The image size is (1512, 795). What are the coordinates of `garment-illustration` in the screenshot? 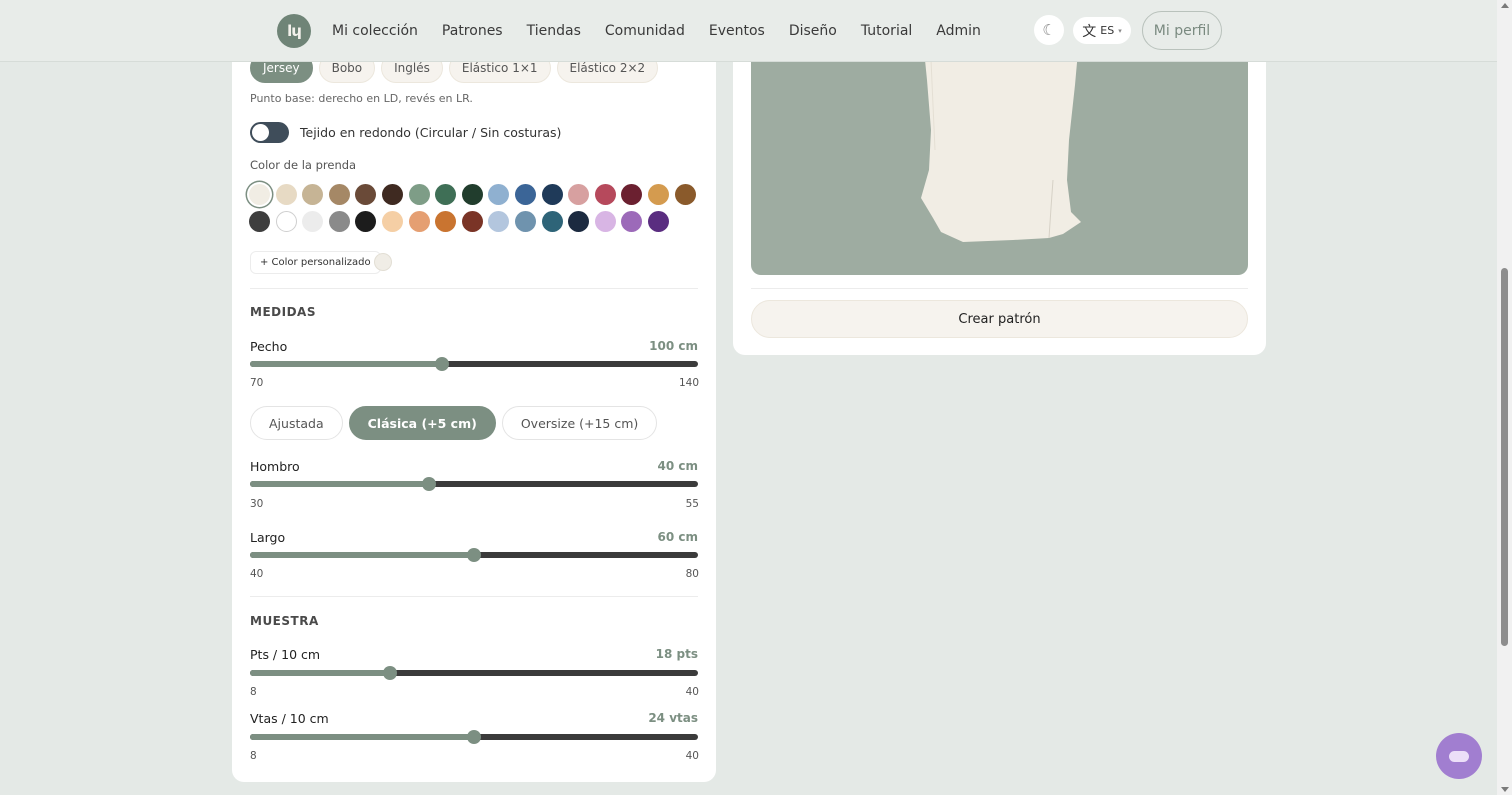 It's located at (1001, 141).